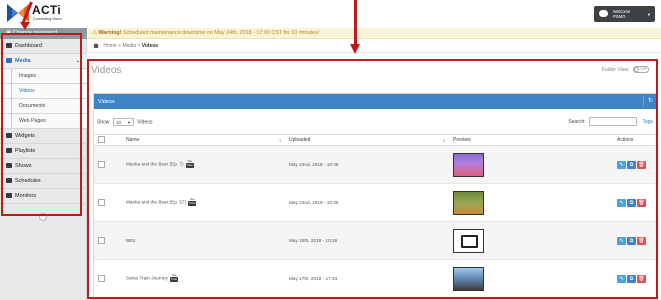 The image size is (661, 300). What do you see at coordinates (203, 140) in the screenshot?
I see `name-column-header: Name ⇕` at bounding box center [203, 140].